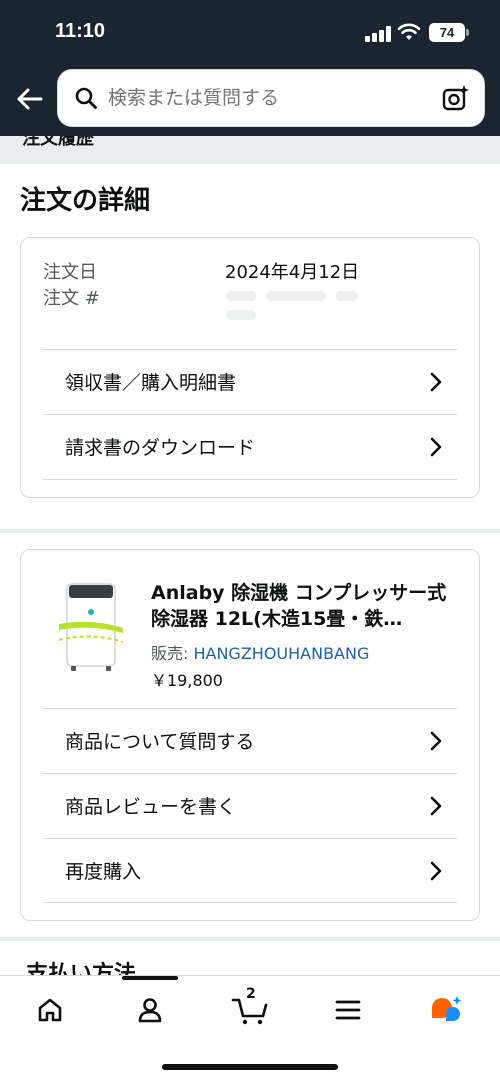 The height and width of the screenshot is (1080, 500). I want to click on menu-icon, so click(348, 1010).